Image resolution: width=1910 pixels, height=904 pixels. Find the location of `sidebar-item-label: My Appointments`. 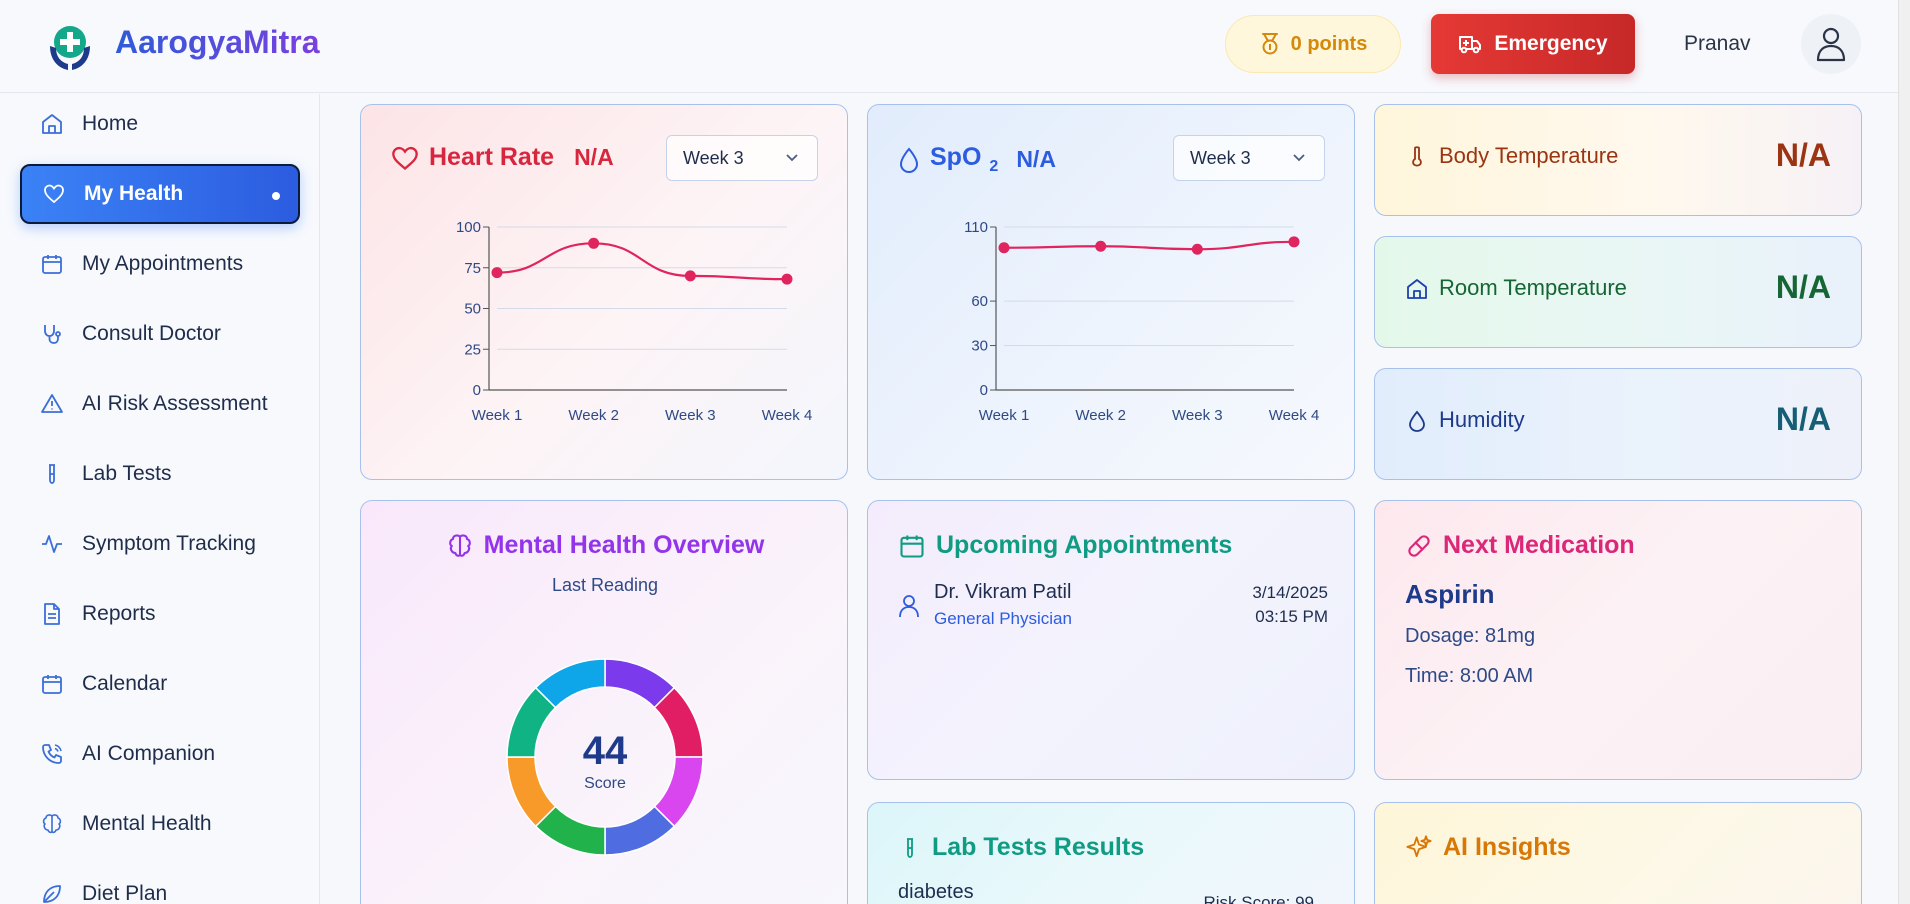

sidebar-item-label: My Appointments is located at coordinates (163, 263).